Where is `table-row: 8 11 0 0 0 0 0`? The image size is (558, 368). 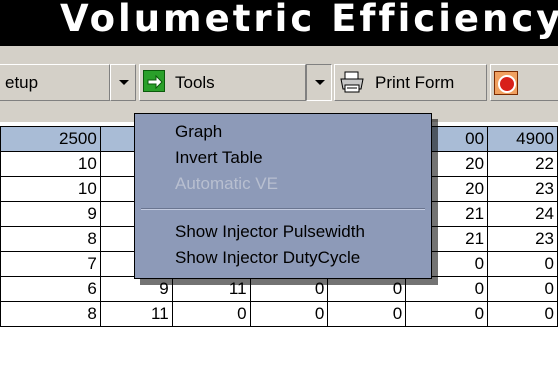
table-row: 8 11 0 0 0 0 0 is located at coordinates (279, 314).